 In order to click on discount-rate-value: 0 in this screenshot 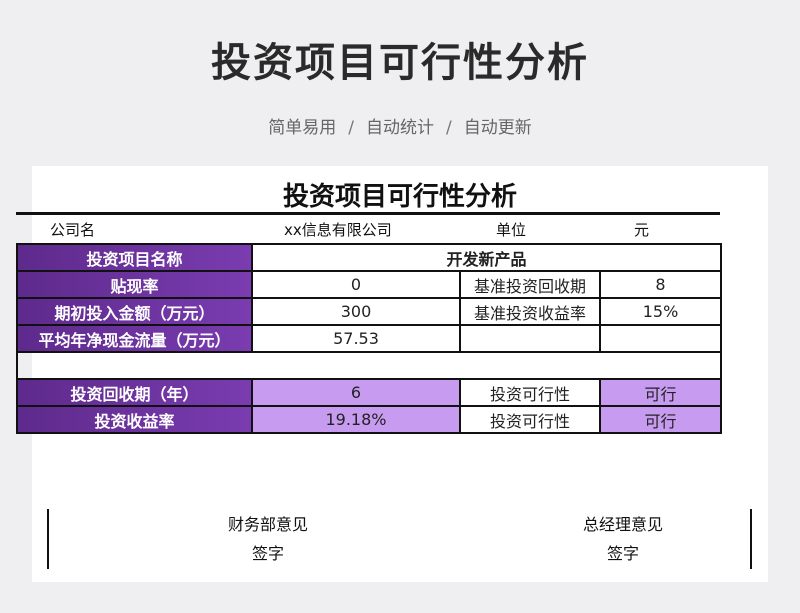, I will do `click(356, 284)`.